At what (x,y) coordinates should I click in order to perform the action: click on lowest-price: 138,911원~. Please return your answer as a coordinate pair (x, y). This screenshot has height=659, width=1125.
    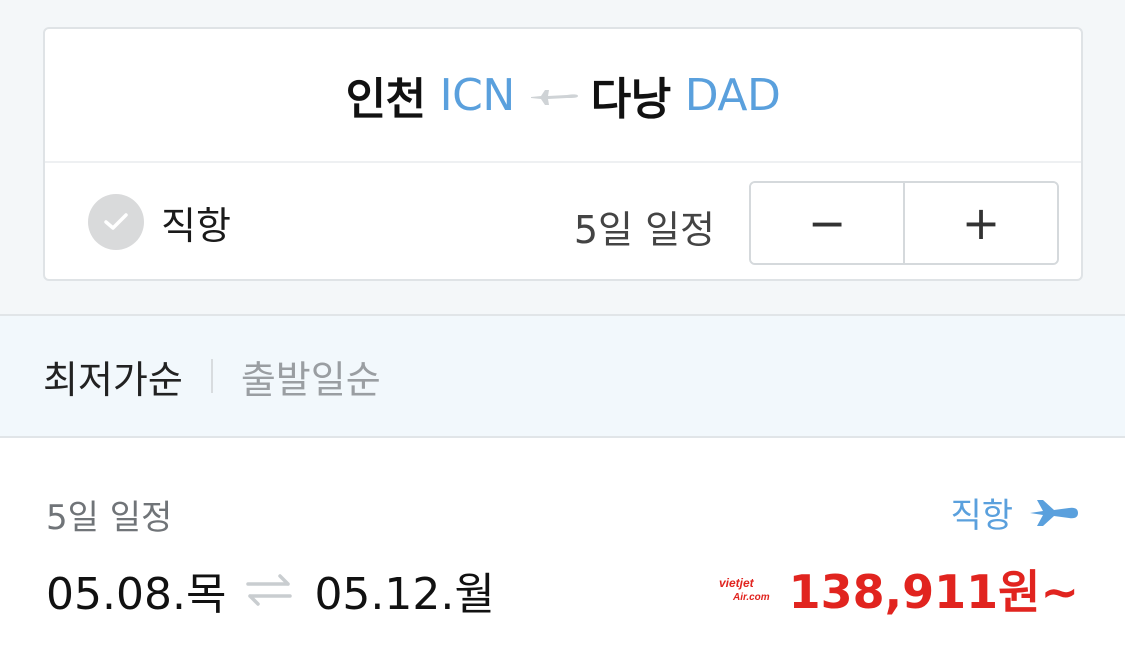
    Looking at the image, I should click on (933, 592).